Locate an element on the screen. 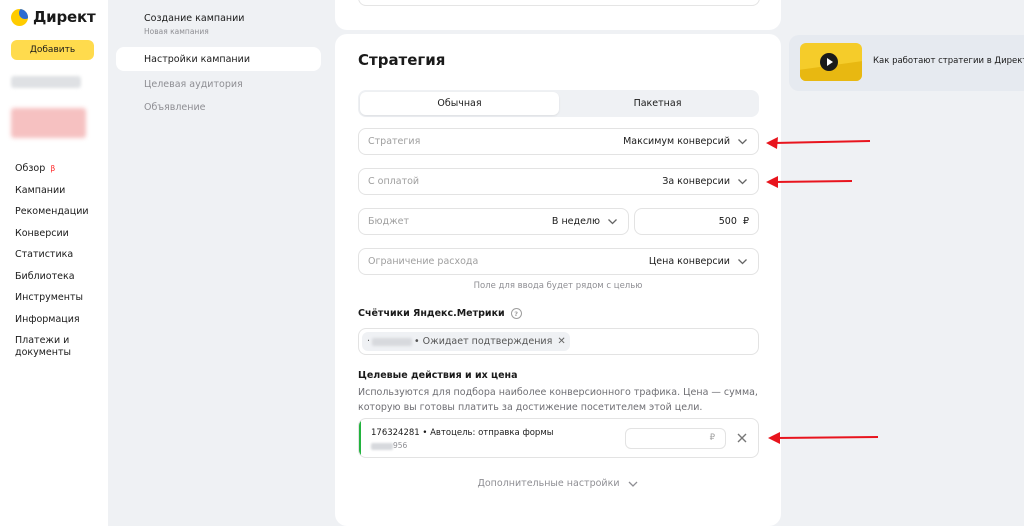 The image size is (1024, 526). payment-select: С оплатой За конверсии is located at coordinates (558, 181).